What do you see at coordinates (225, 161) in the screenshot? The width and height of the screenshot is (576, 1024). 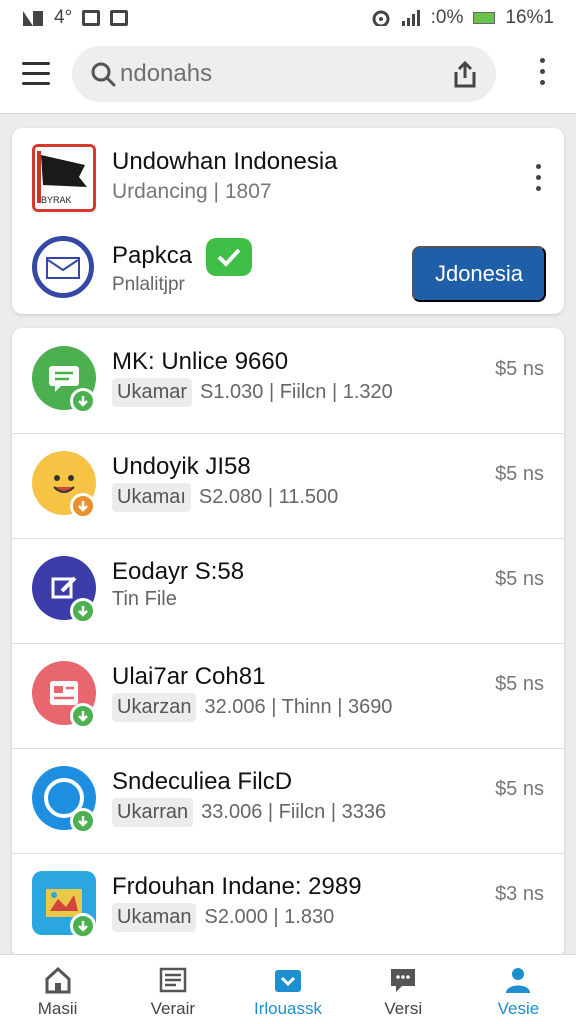 I see `featured-title: Undowhan Indonesia` at bounding box center [225, 161].